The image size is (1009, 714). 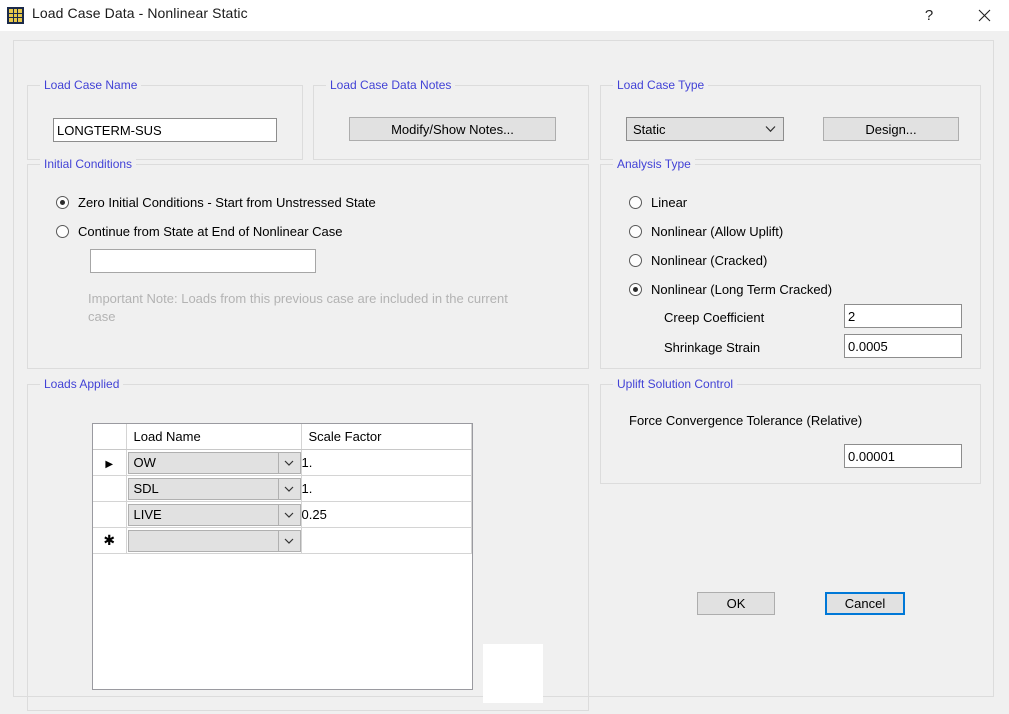 I want to click on previous-case-input, so click(x=203, y=261).